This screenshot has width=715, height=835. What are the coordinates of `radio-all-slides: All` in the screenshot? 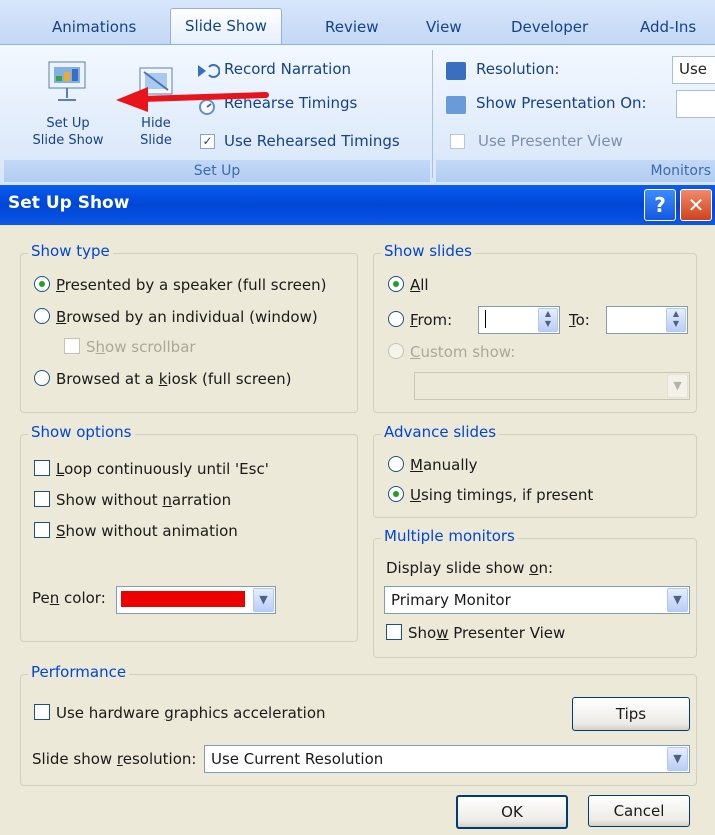 It's located at (408, 285).